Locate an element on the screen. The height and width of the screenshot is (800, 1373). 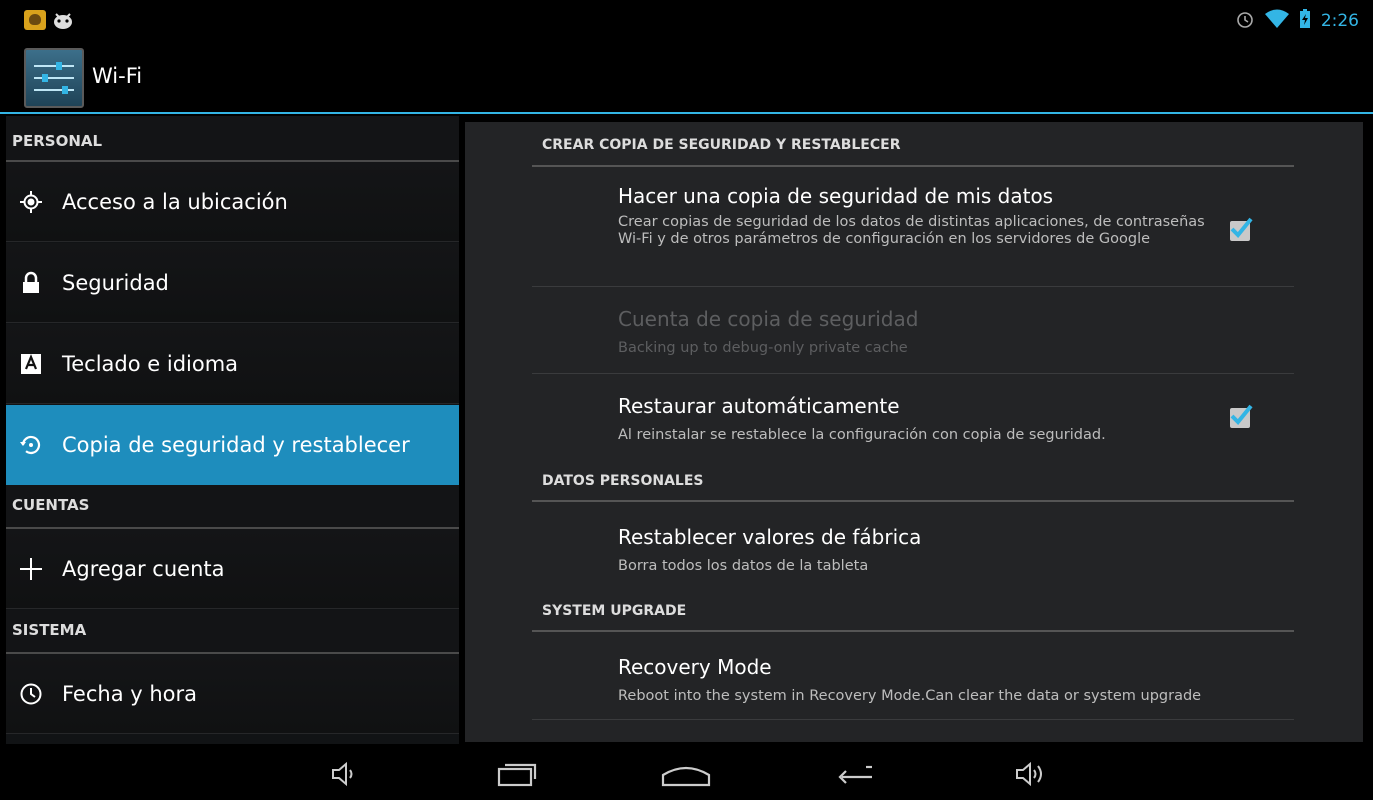
sidebar-item-label: Fecha y hora is located at coordinates (130, 693).